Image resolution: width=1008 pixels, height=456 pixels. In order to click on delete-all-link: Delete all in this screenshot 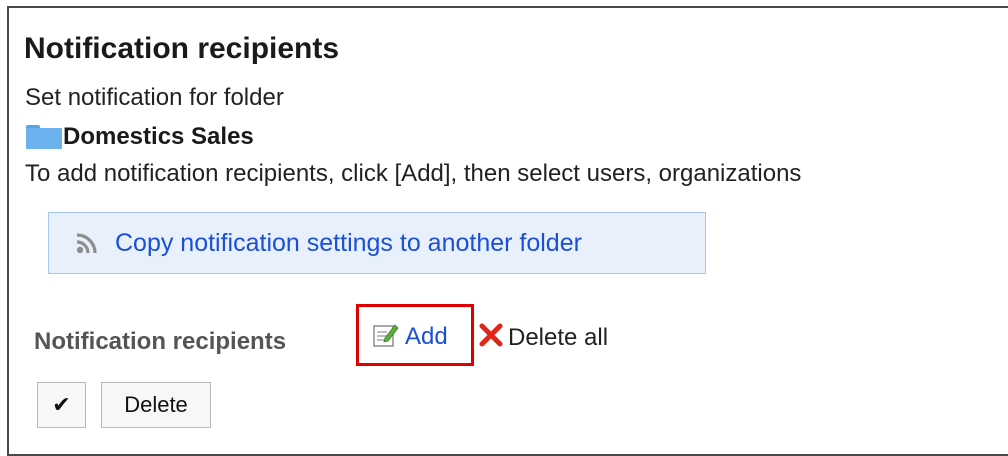, I will do `click(543, 335)`.